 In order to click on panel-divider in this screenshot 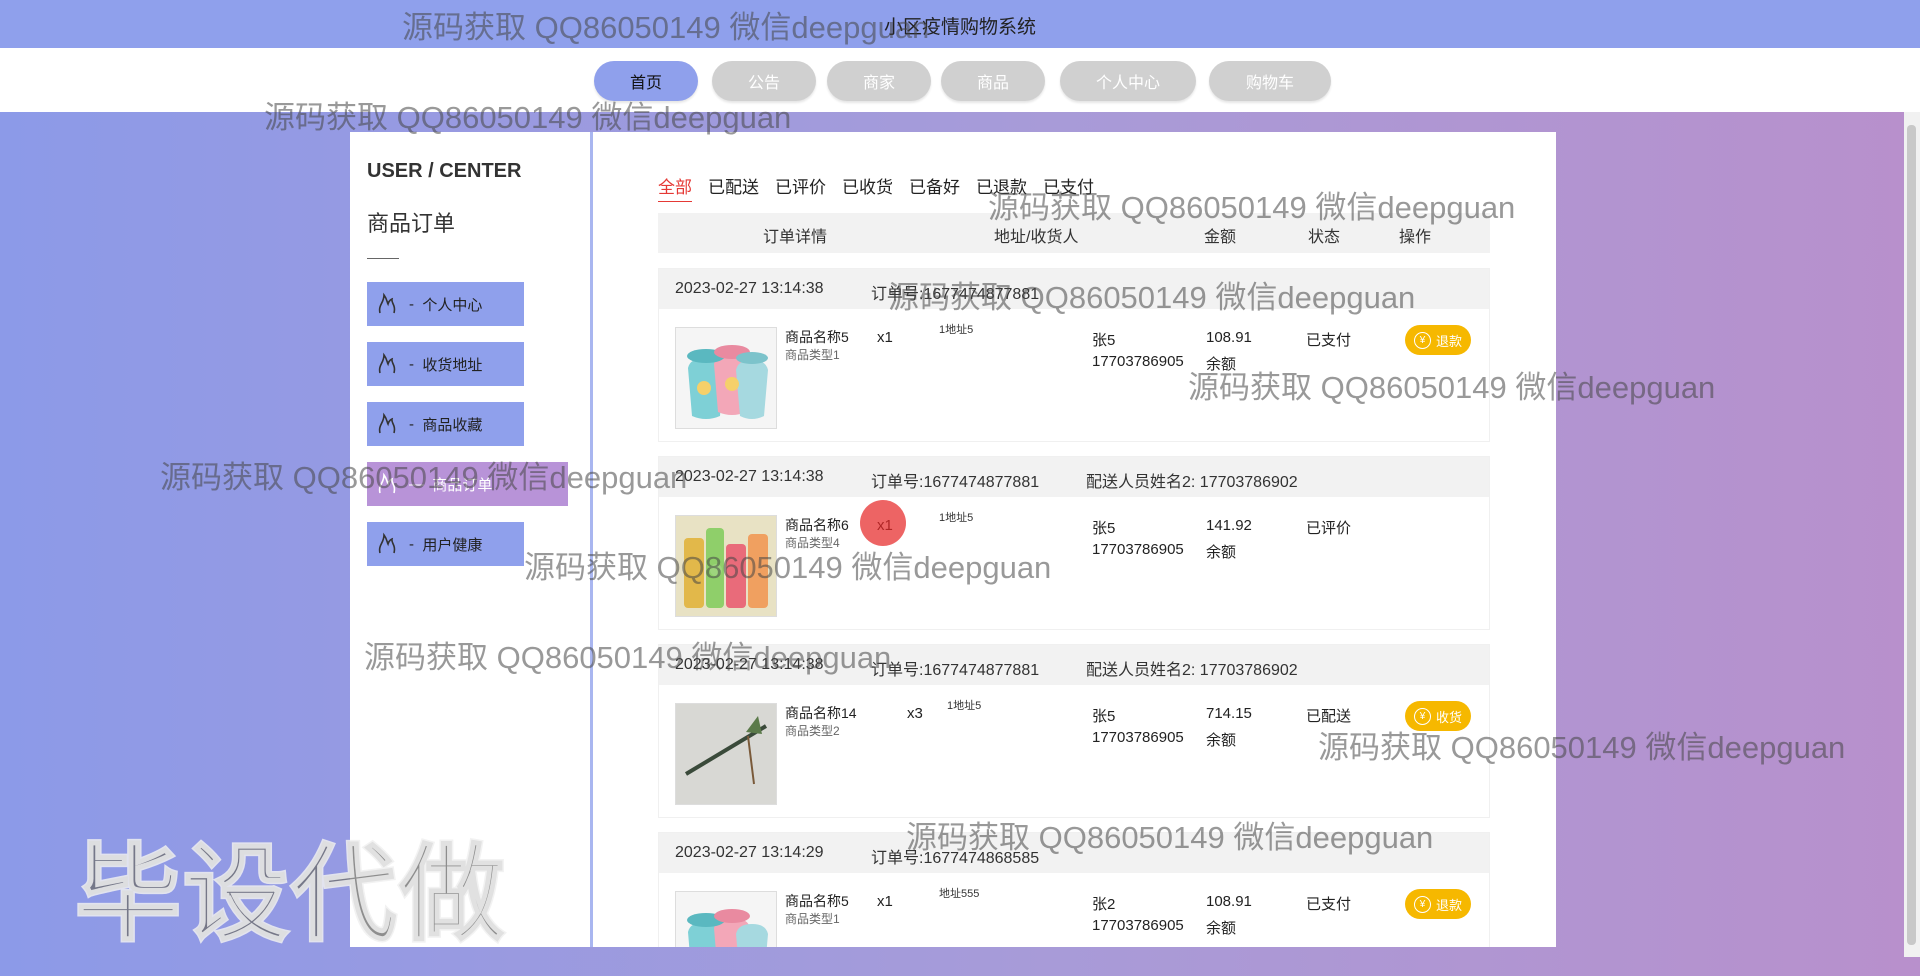, I will do `click(591, 539)`.